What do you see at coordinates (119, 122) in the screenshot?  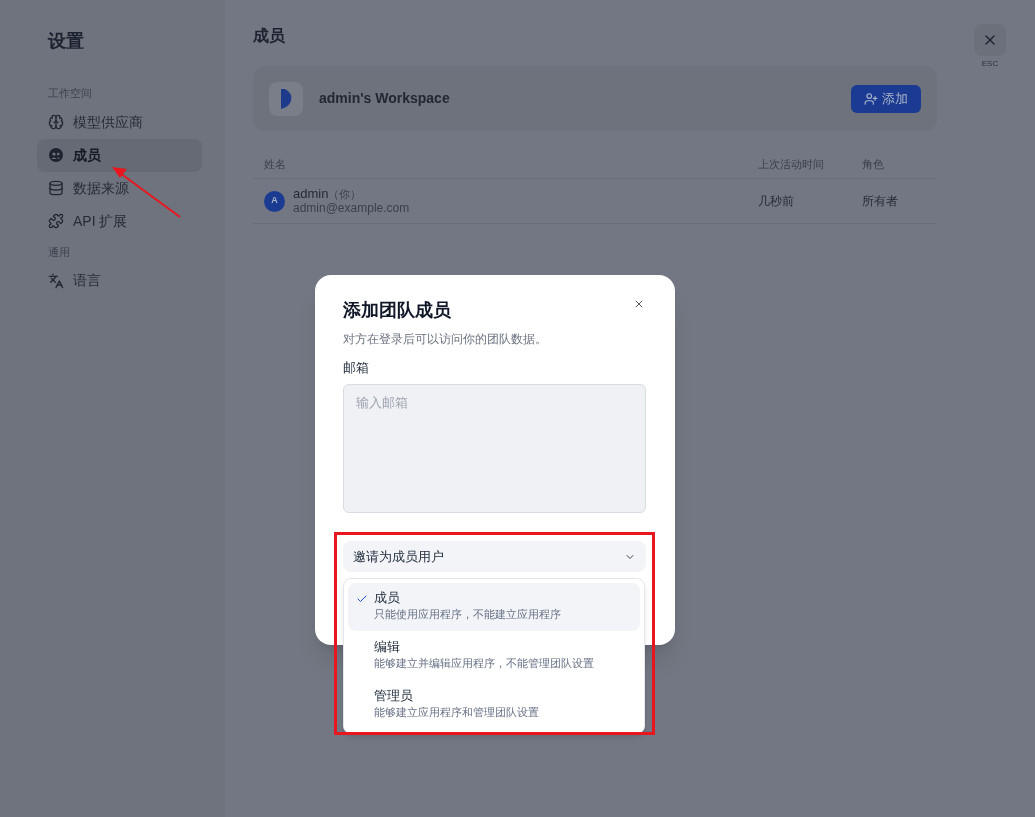 I see `sidebar-item: 模型供应商` at bounding box center [119, 122].